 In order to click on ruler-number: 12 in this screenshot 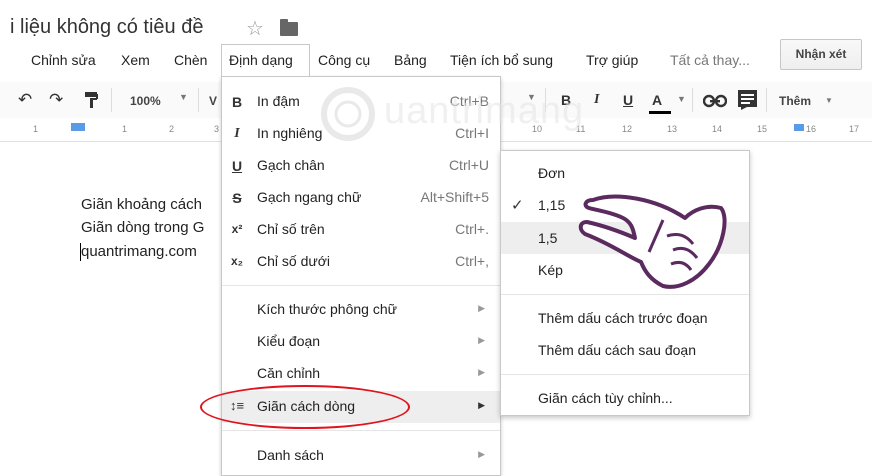, I will do `click(627, 129)`.